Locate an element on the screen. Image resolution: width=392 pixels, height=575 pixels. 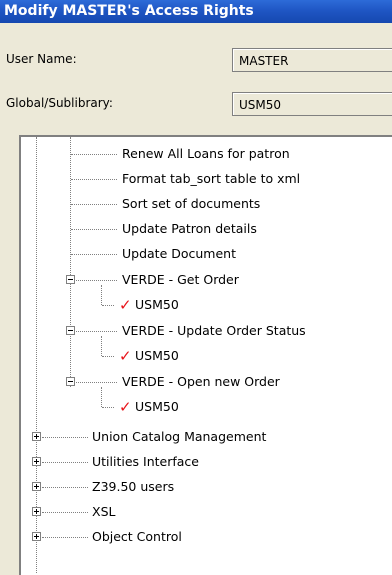
user-name-label: User Name: is located at coordinates (41, 59).